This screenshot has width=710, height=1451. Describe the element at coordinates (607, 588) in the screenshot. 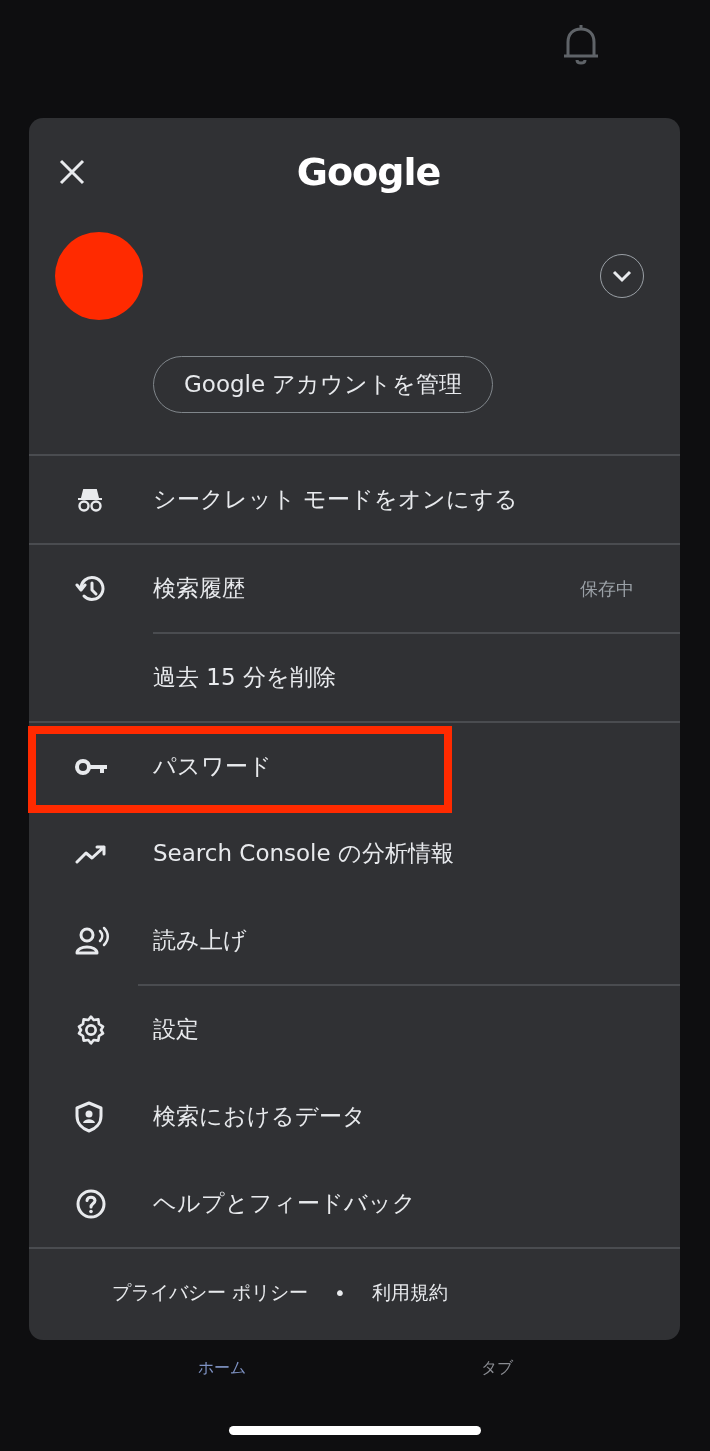

I see `status-label: 保存中` at that location.